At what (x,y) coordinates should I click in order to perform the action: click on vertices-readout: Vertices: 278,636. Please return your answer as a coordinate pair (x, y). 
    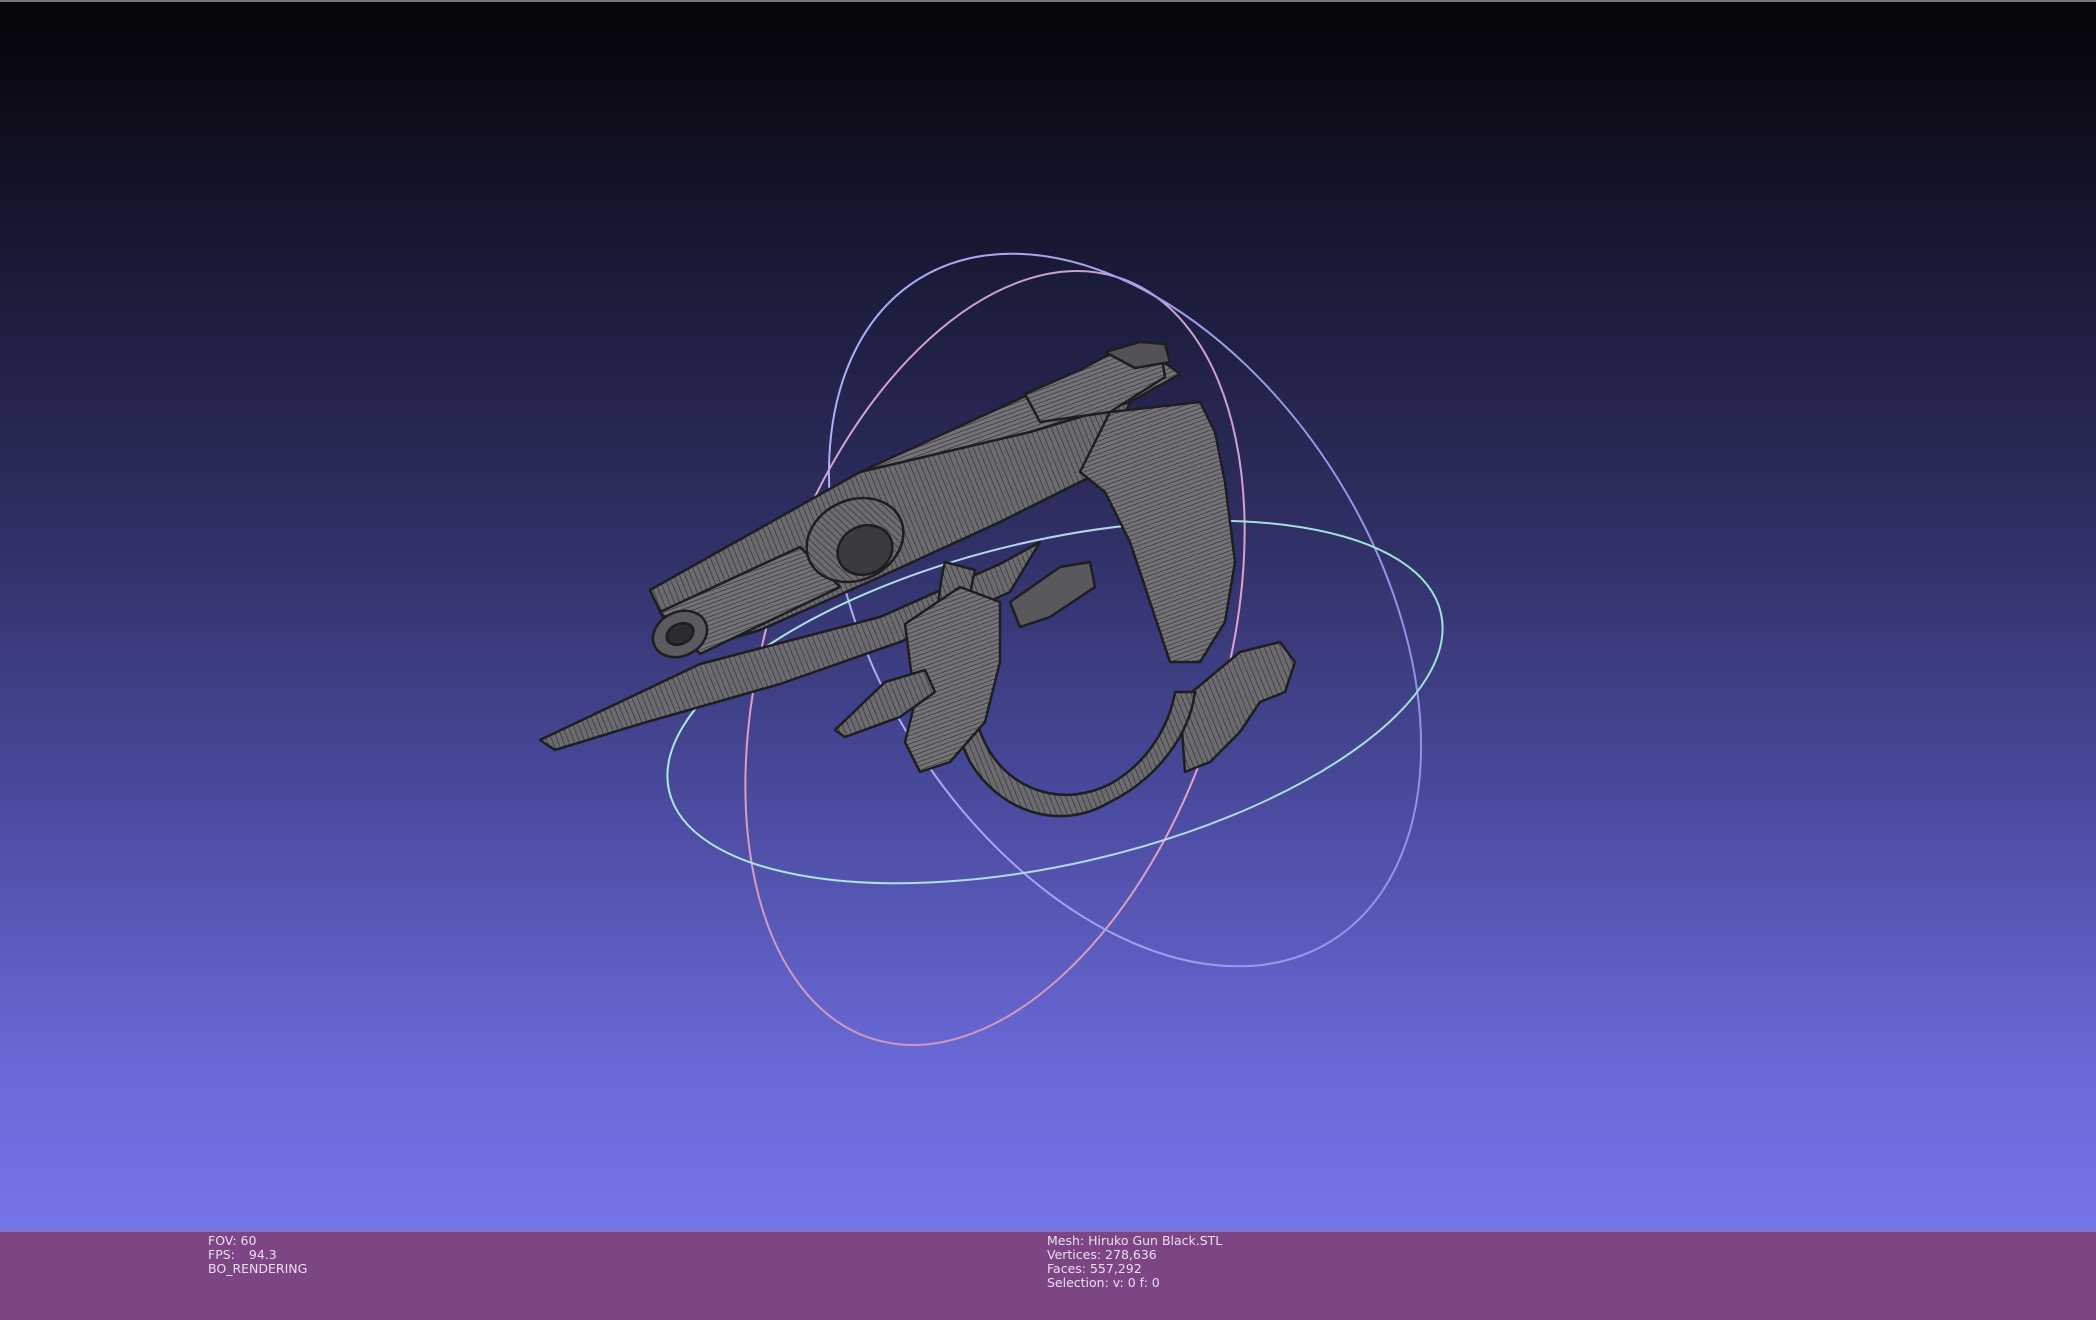
    Looking at the image, I should click on (1102, 1254).